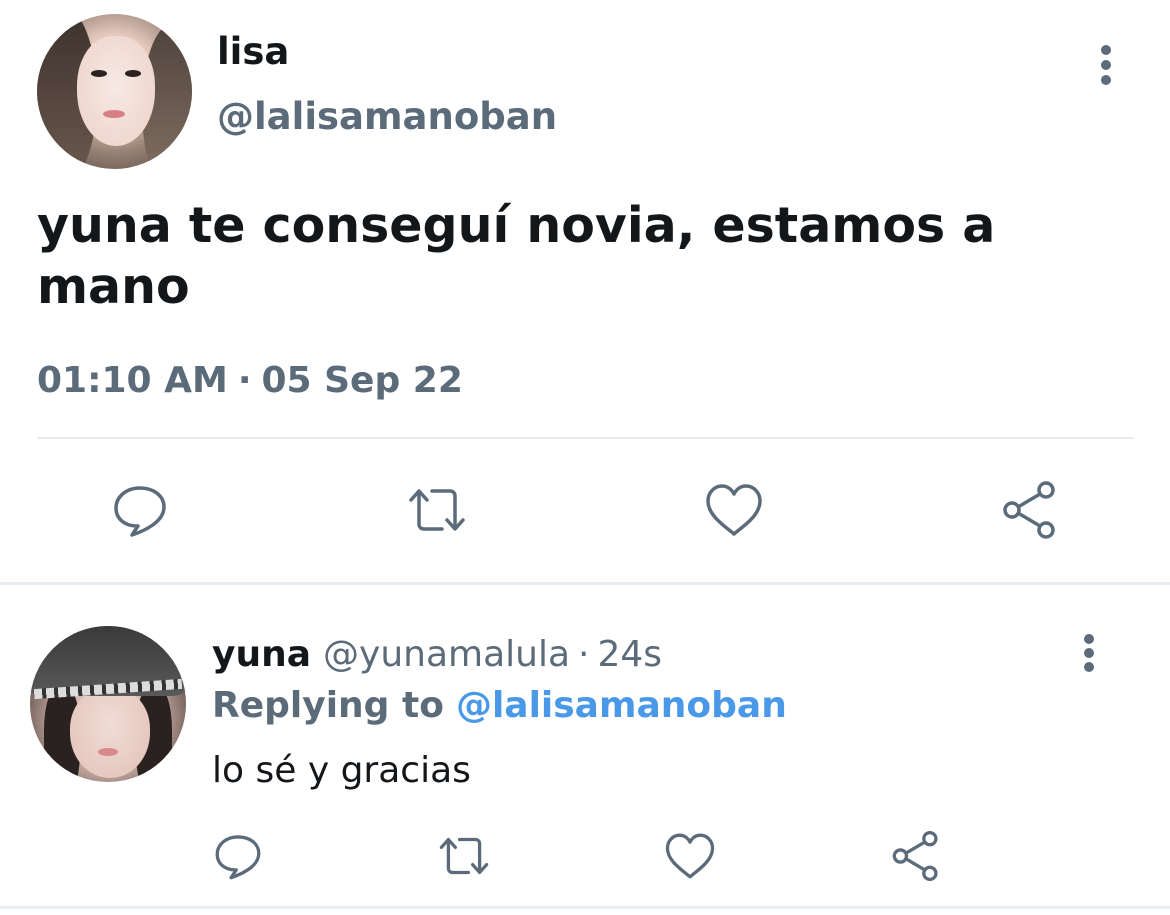 The height and width of the screenshot is (915, 1170). What do you see at coordinates (114, 91) in the screenshot?
I see `avatar` at bounding box center [114, 91].